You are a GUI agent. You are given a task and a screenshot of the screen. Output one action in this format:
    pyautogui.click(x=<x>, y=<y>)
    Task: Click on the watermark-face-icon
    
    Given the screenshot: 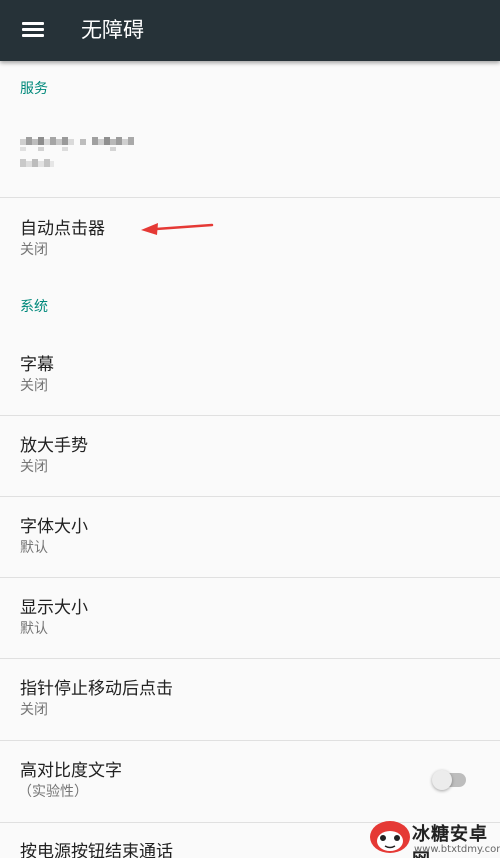 What is the action you would take?
    pyautogui.click(x=390, y=837)
    